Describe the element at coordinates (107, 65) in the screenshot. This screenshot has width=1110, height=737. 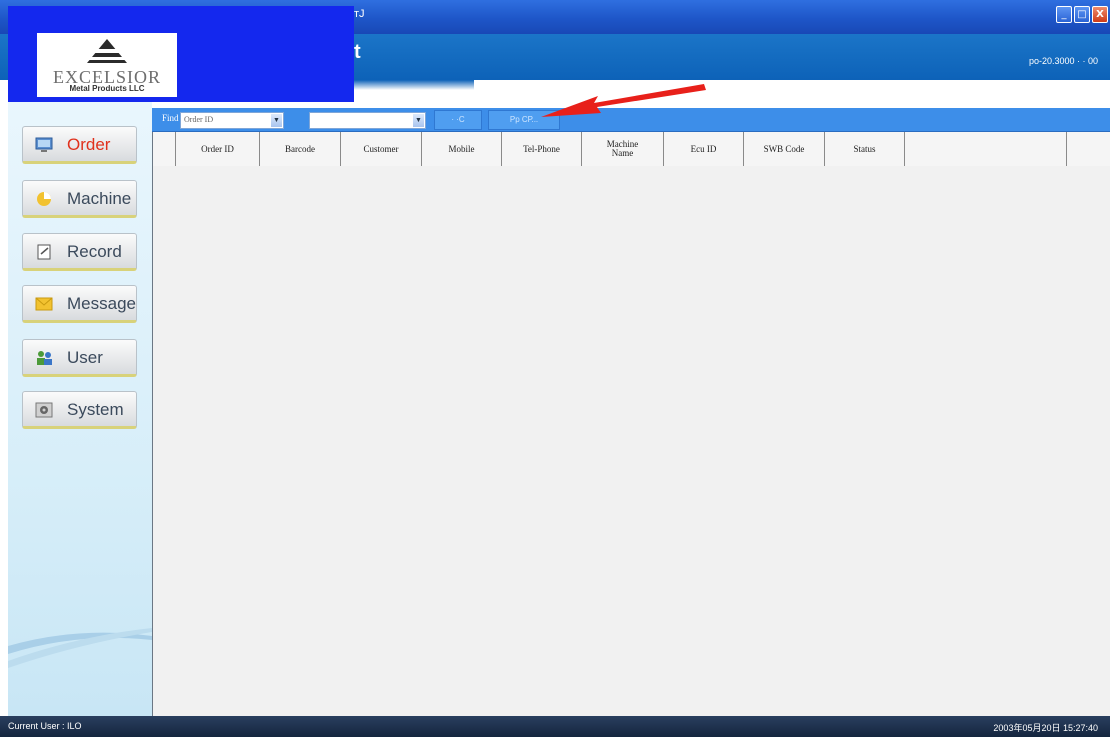
I see `company-logo: EXCELSIOR Metal Products LLC` at that location.